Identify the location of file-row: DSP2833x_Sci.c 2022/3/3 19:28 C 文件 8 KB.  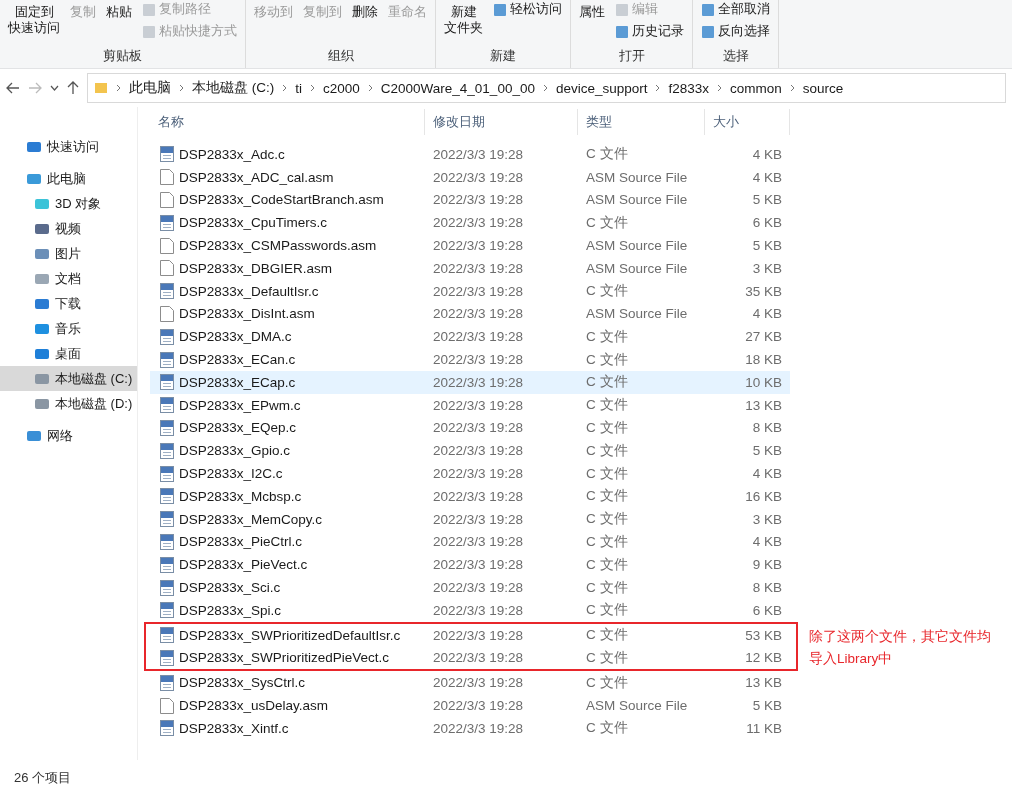
(470, 587).